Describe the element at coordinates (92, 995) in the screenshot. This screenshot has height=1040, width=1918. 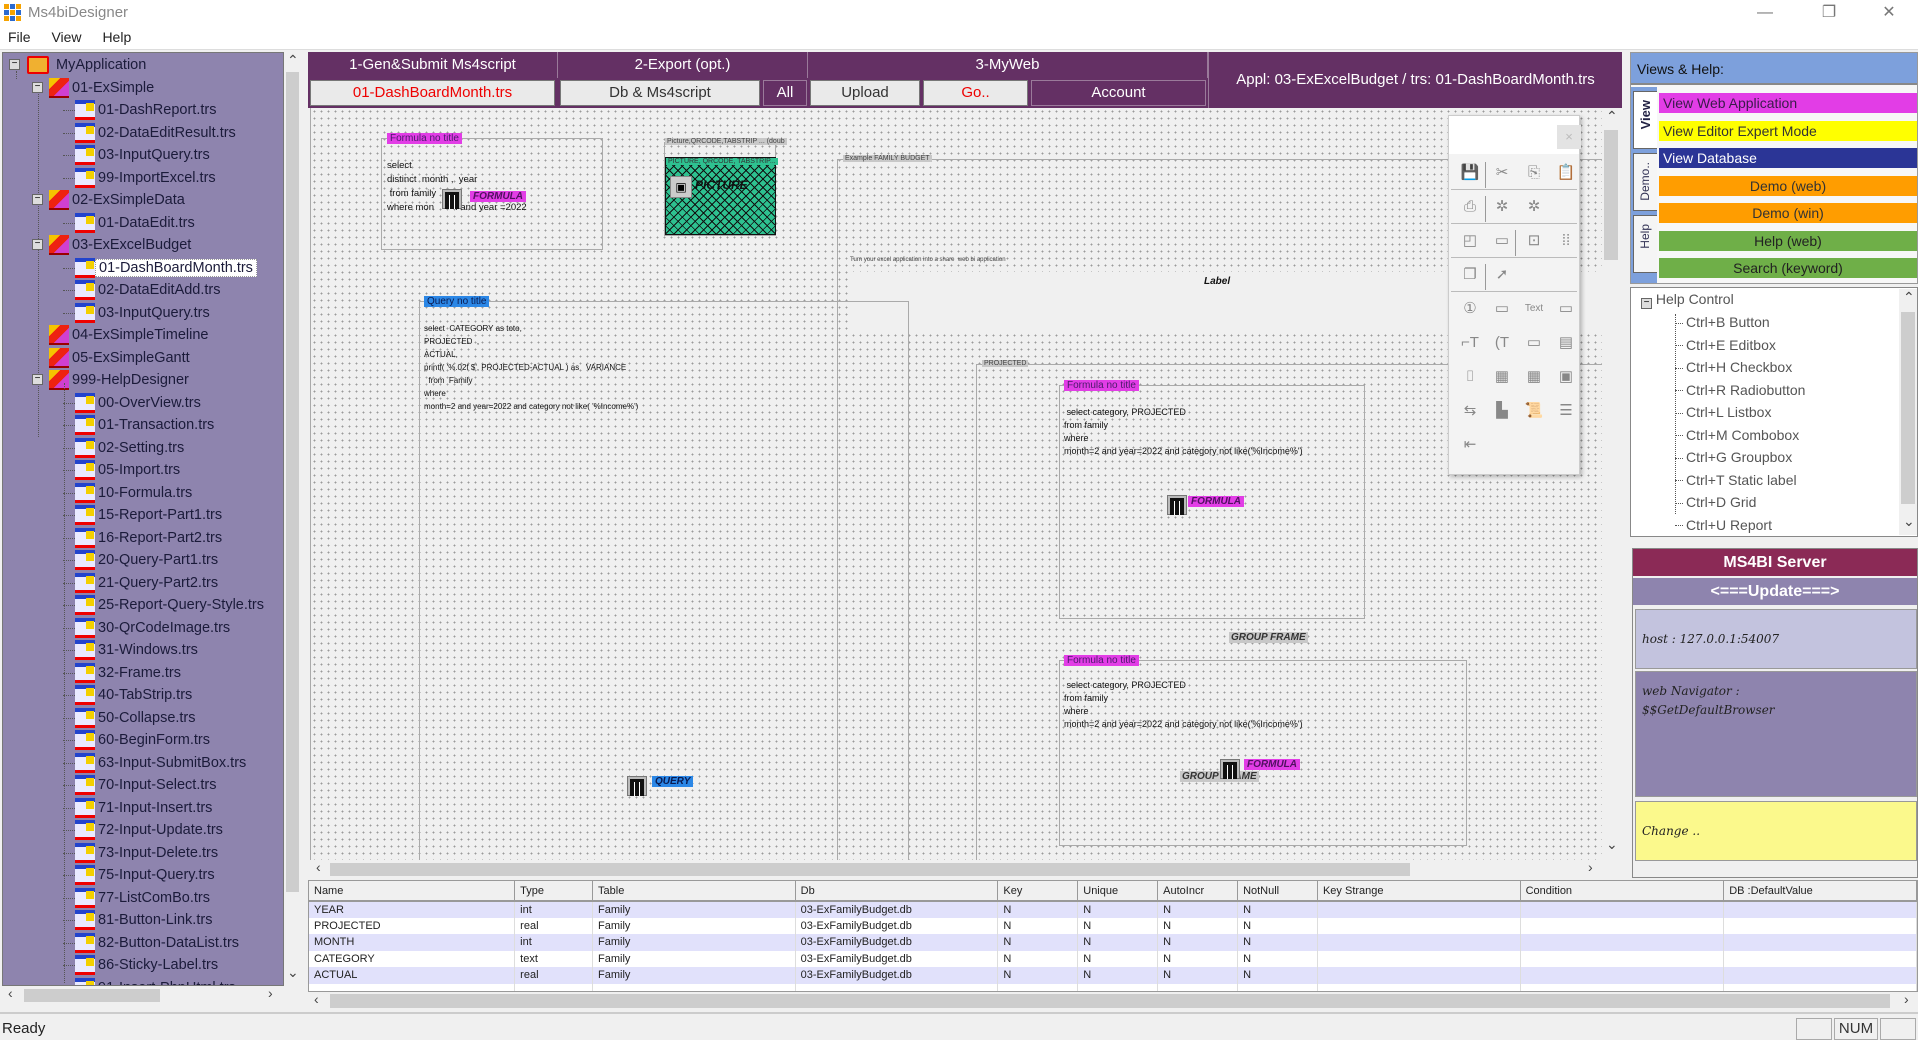
I see `tree-hscroll-thumb` at that location.